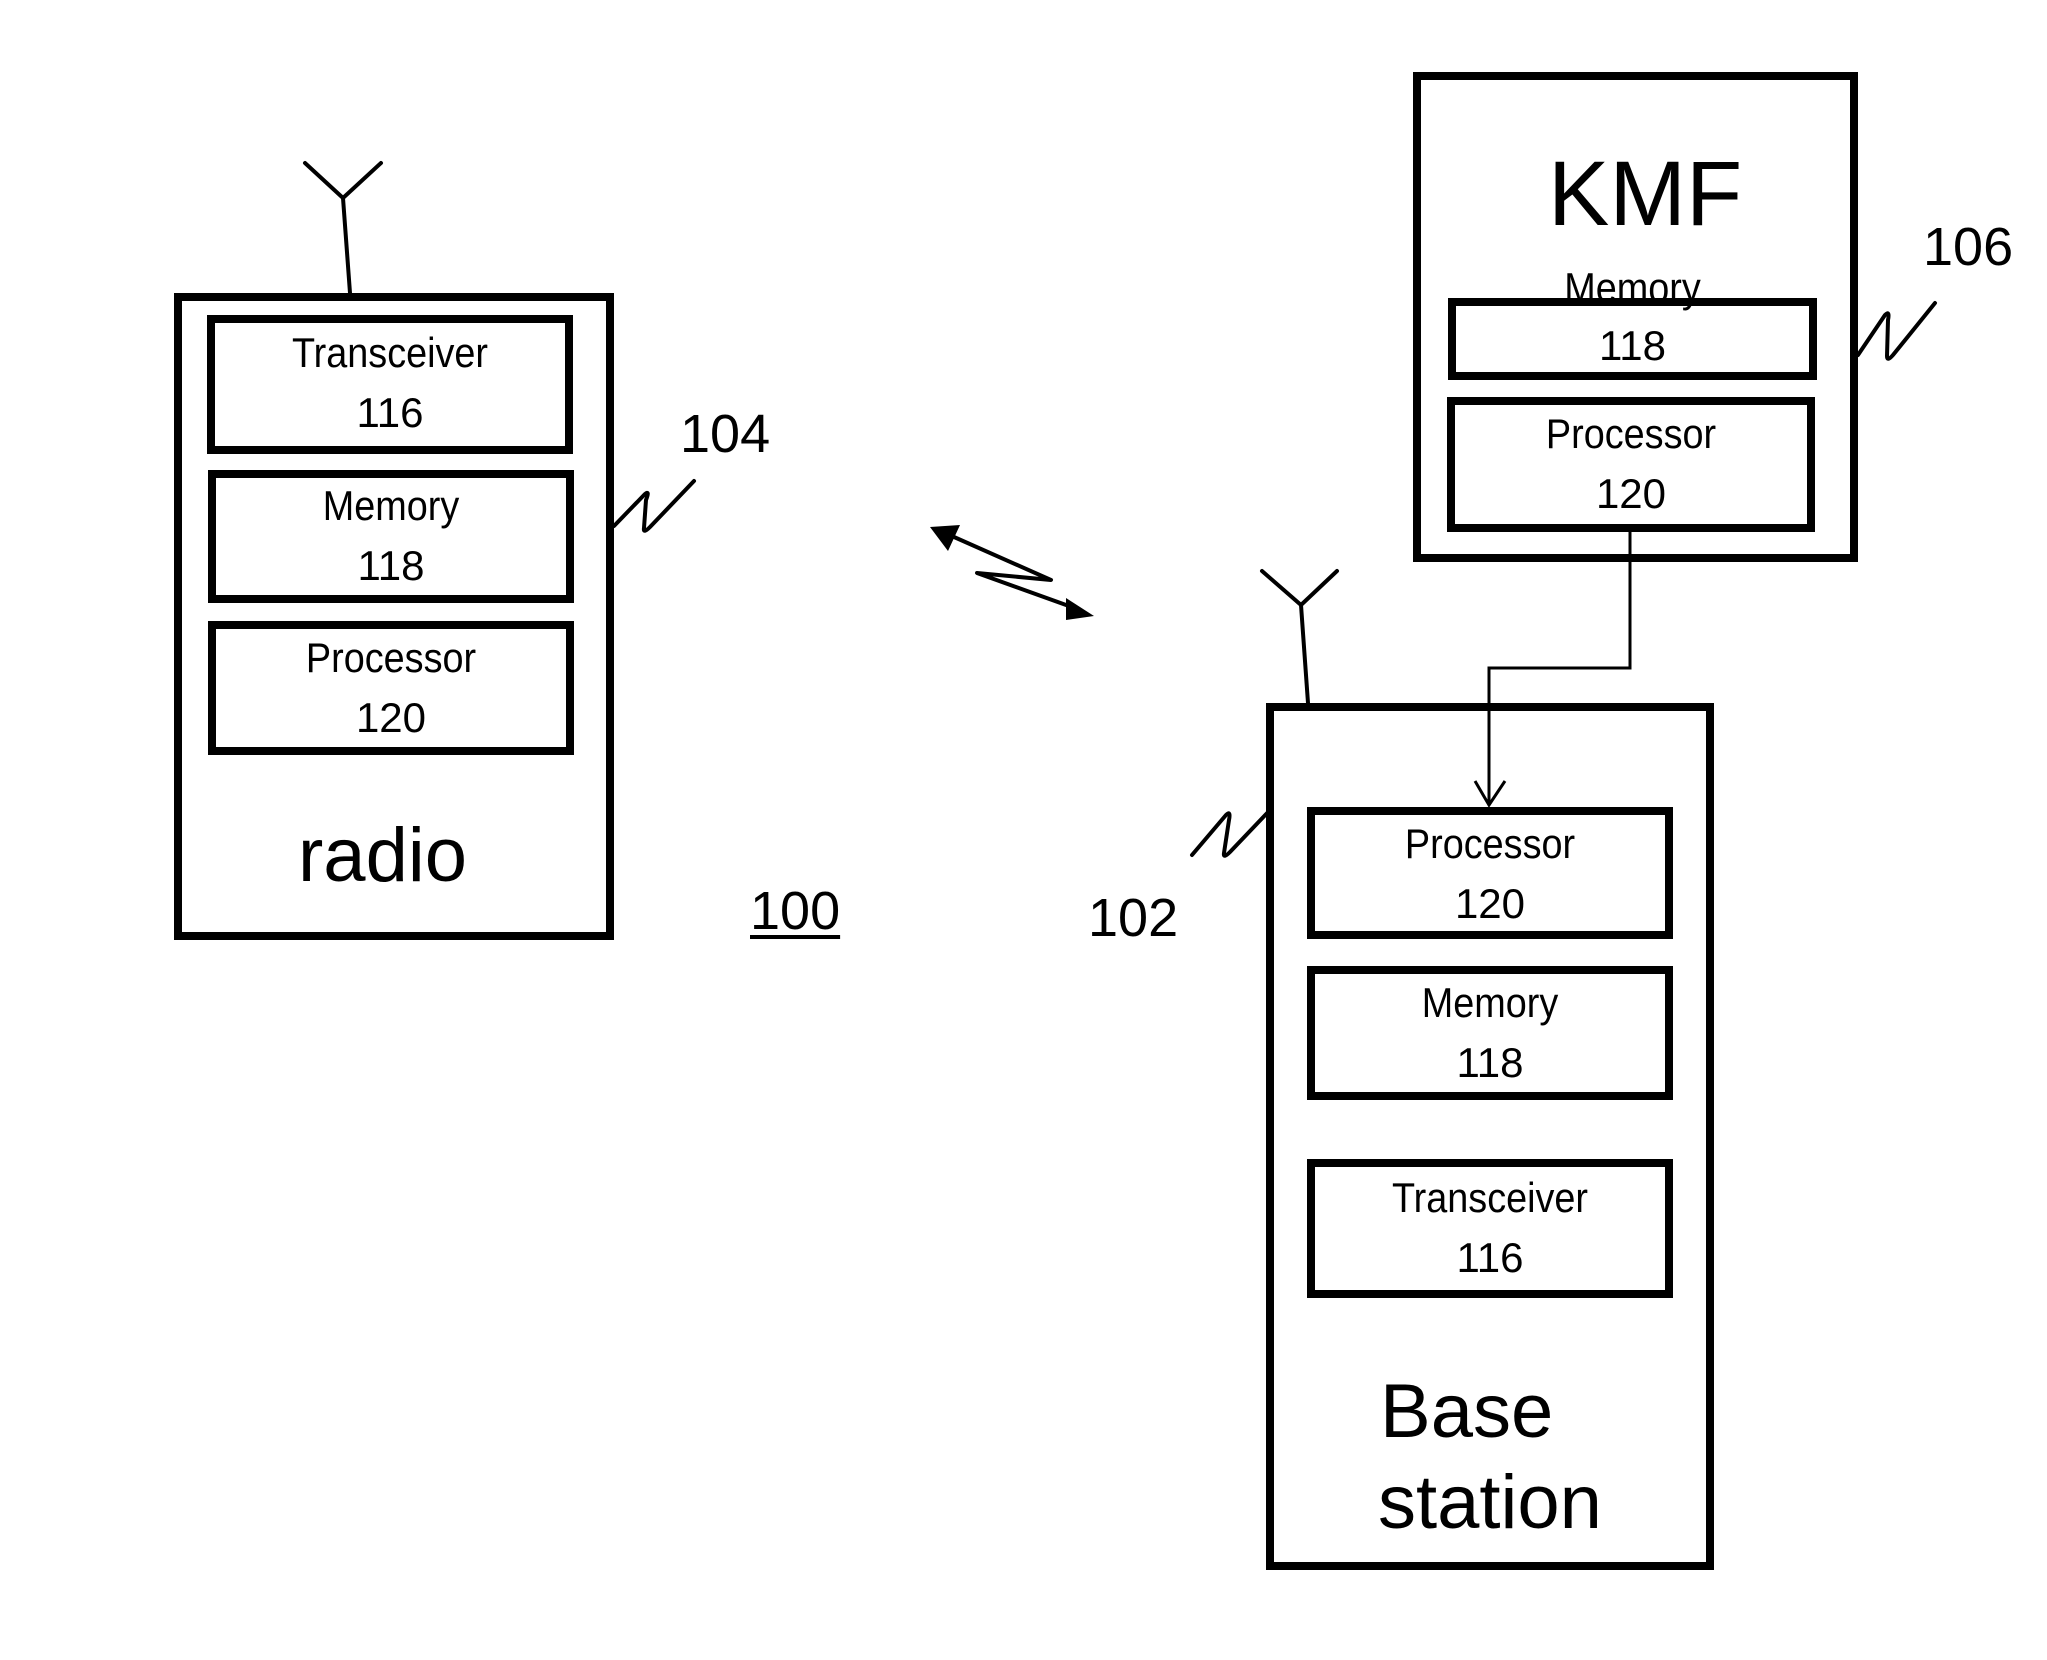 The image size is (2047, 1660). I want to click on radio-antenna-icon, so click(343, 228).